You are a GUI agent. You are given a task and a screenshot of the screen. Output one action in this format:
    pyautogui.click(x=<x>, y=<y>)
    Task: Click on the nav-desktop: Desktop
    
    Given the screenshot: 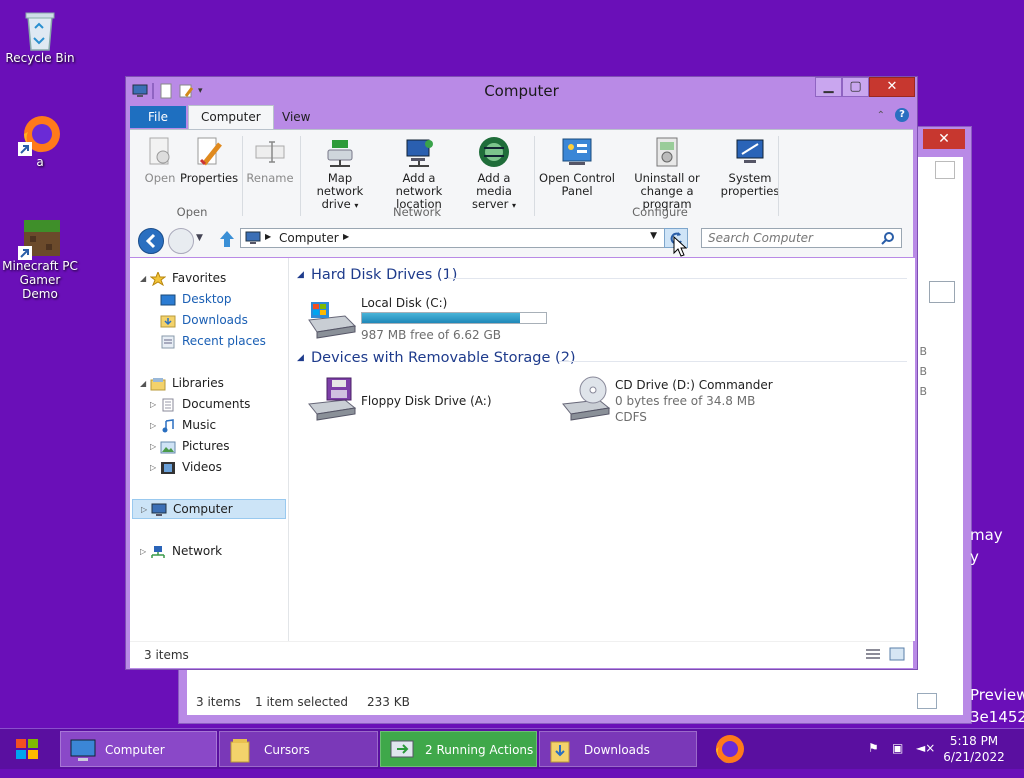 What is the action you would take?
    pyautogui.click(x=196, y=299)
    